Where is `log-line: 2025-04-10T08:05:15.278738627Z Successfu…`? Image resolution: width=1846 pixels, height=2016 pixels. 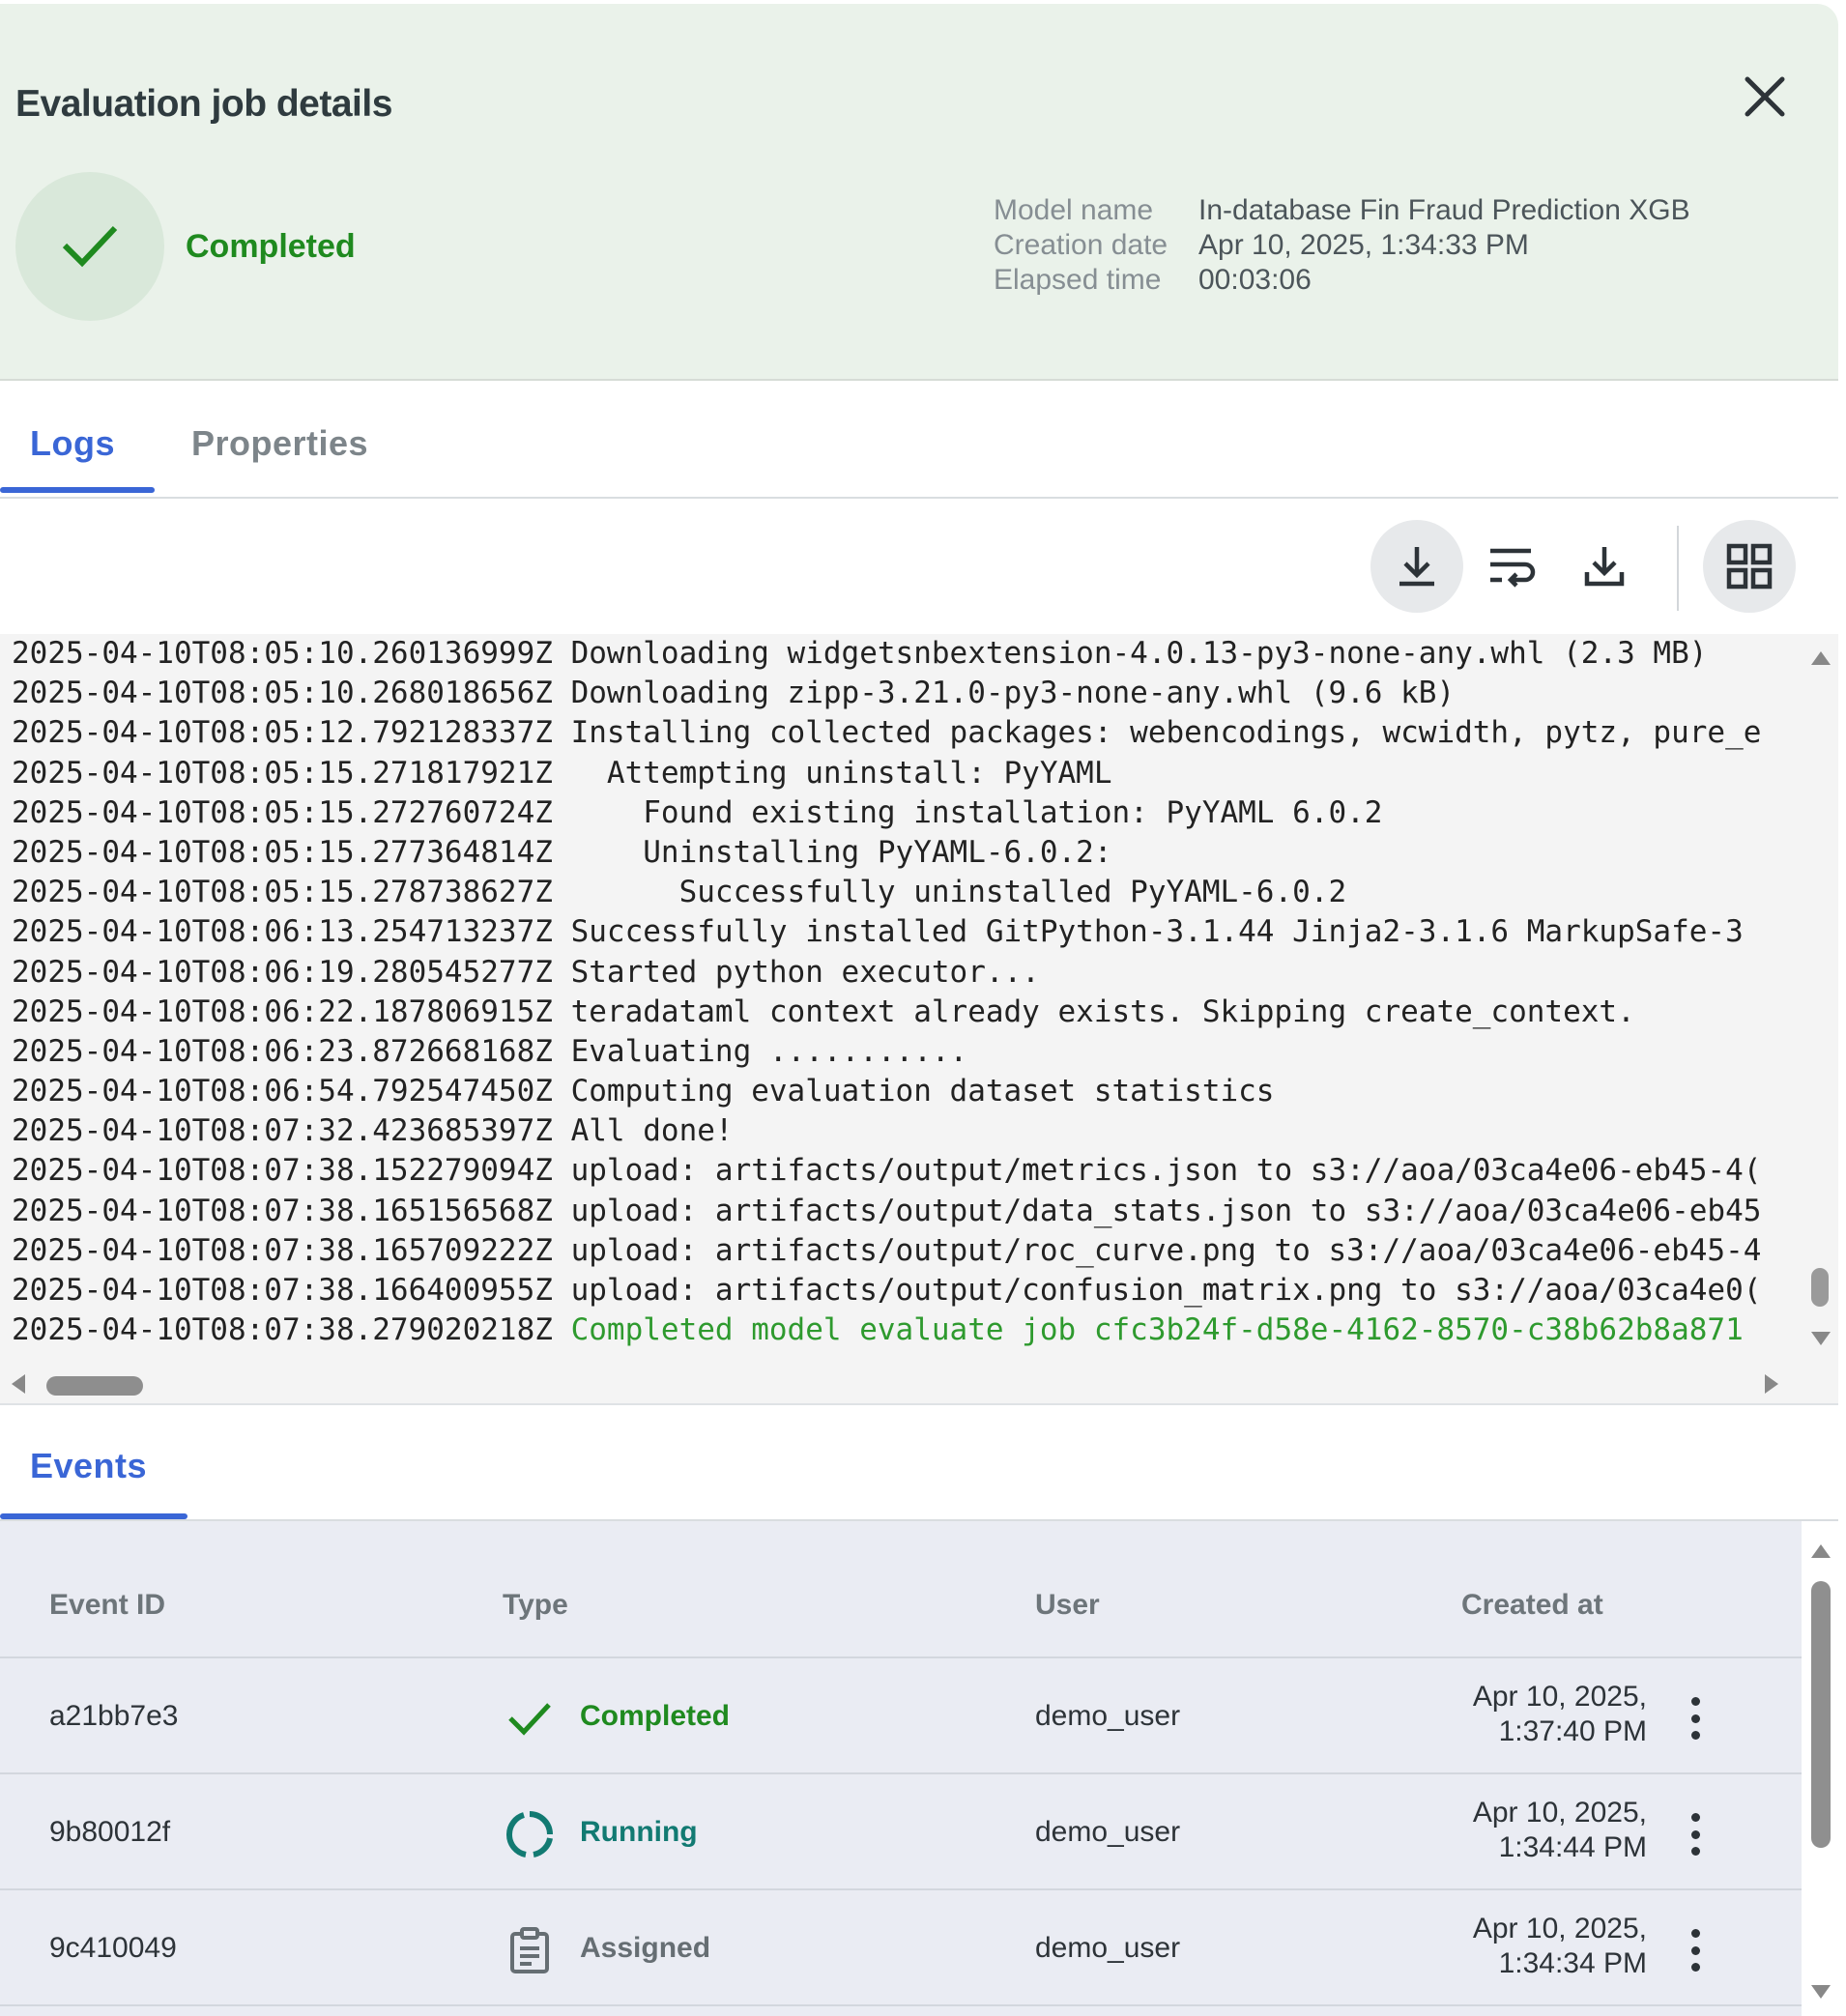 log-line: 2025-04-10T08:05:15.278738627Z Successfu… is located at coordinates (906, 893).